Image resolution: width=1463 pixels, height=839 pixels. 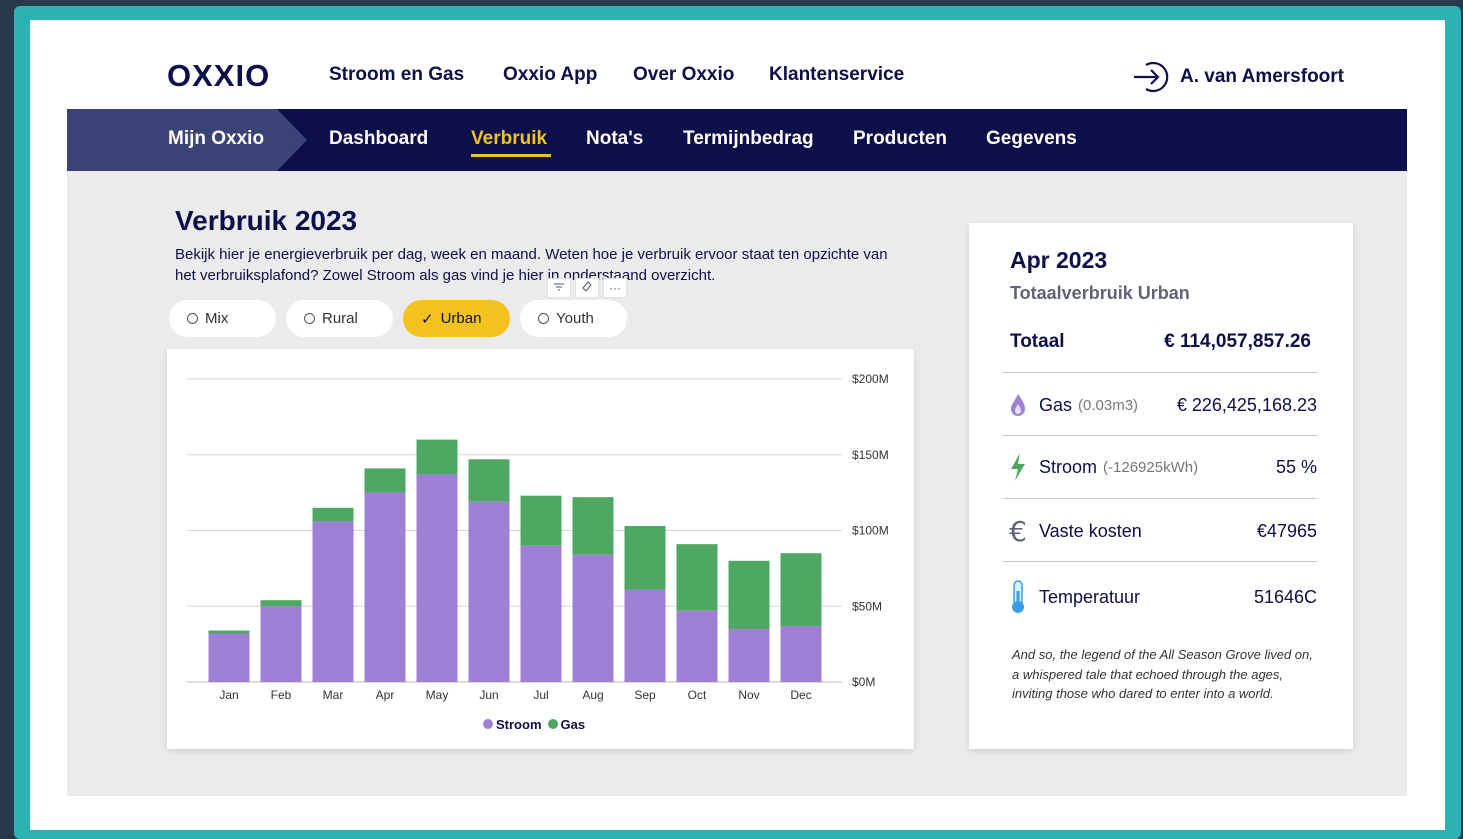 I want to click on tab-termijnbedrag: Termijnbedrag, so click(x=748, y=139).